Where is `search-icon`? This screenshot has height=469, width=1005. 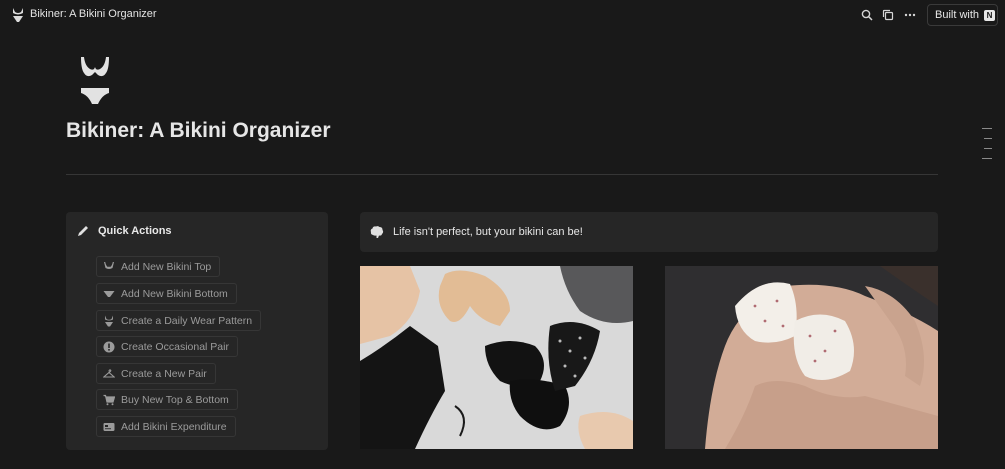
search-icon is located at coordinates (867, 15).